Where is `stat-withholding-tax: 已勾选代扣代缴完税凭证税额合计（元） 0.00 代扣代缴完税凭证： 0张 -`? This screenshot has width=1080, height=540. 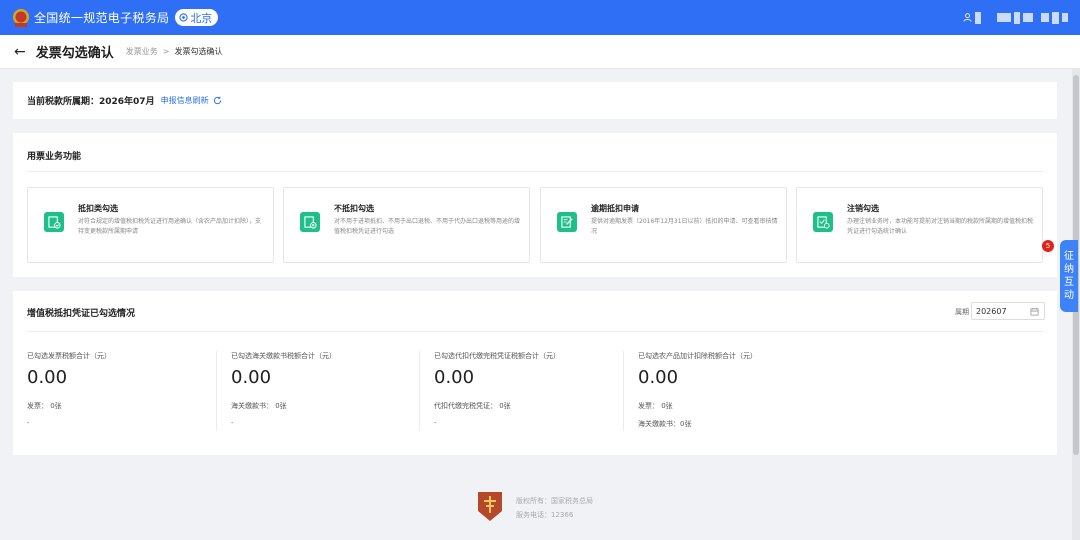 stat-withholding-tax: 已勾选代扣代缴完税凭证税额合计（元） 0.00 代扣代缴完税凭证： 0张 - is located at coordinates (519, 391).